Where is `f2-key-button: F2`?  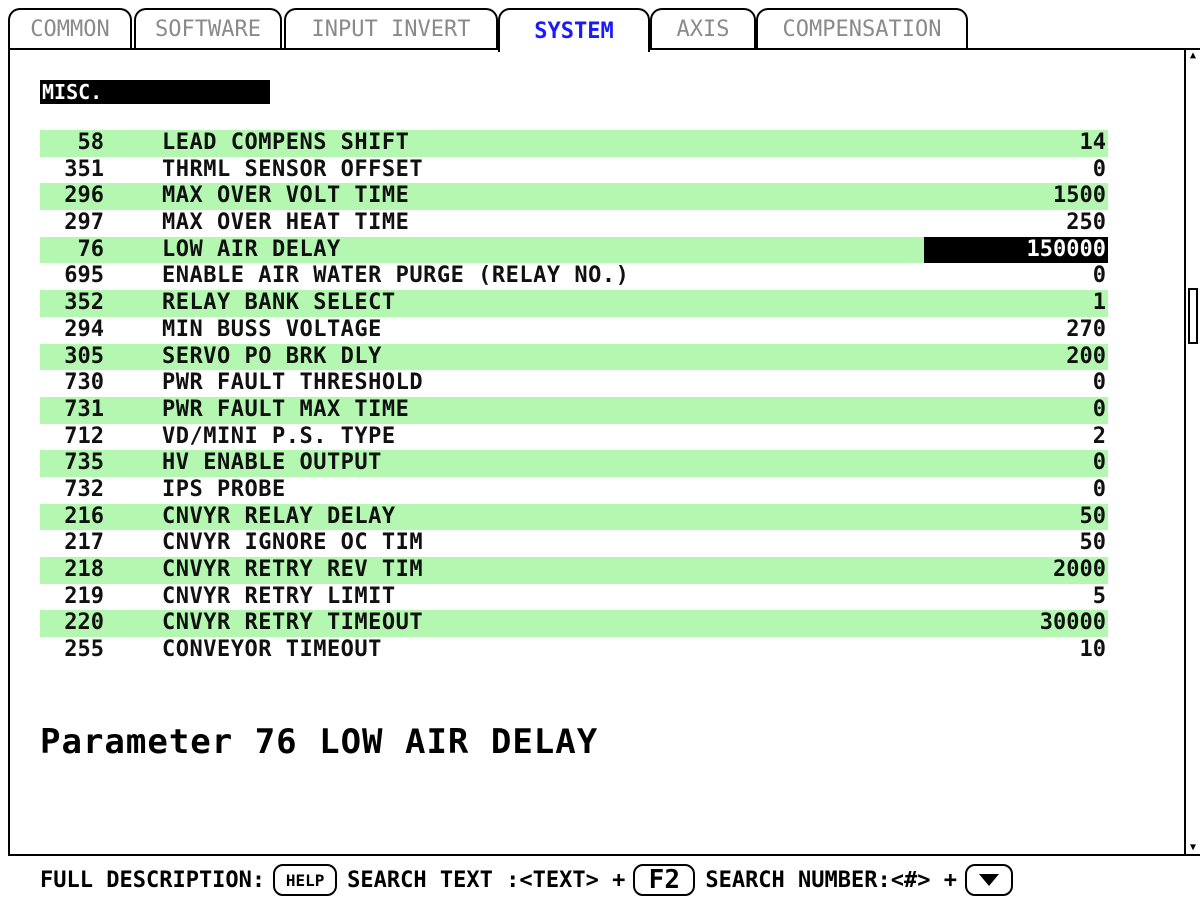 f2-key-button: F2 is located at coordinates (664, 880).